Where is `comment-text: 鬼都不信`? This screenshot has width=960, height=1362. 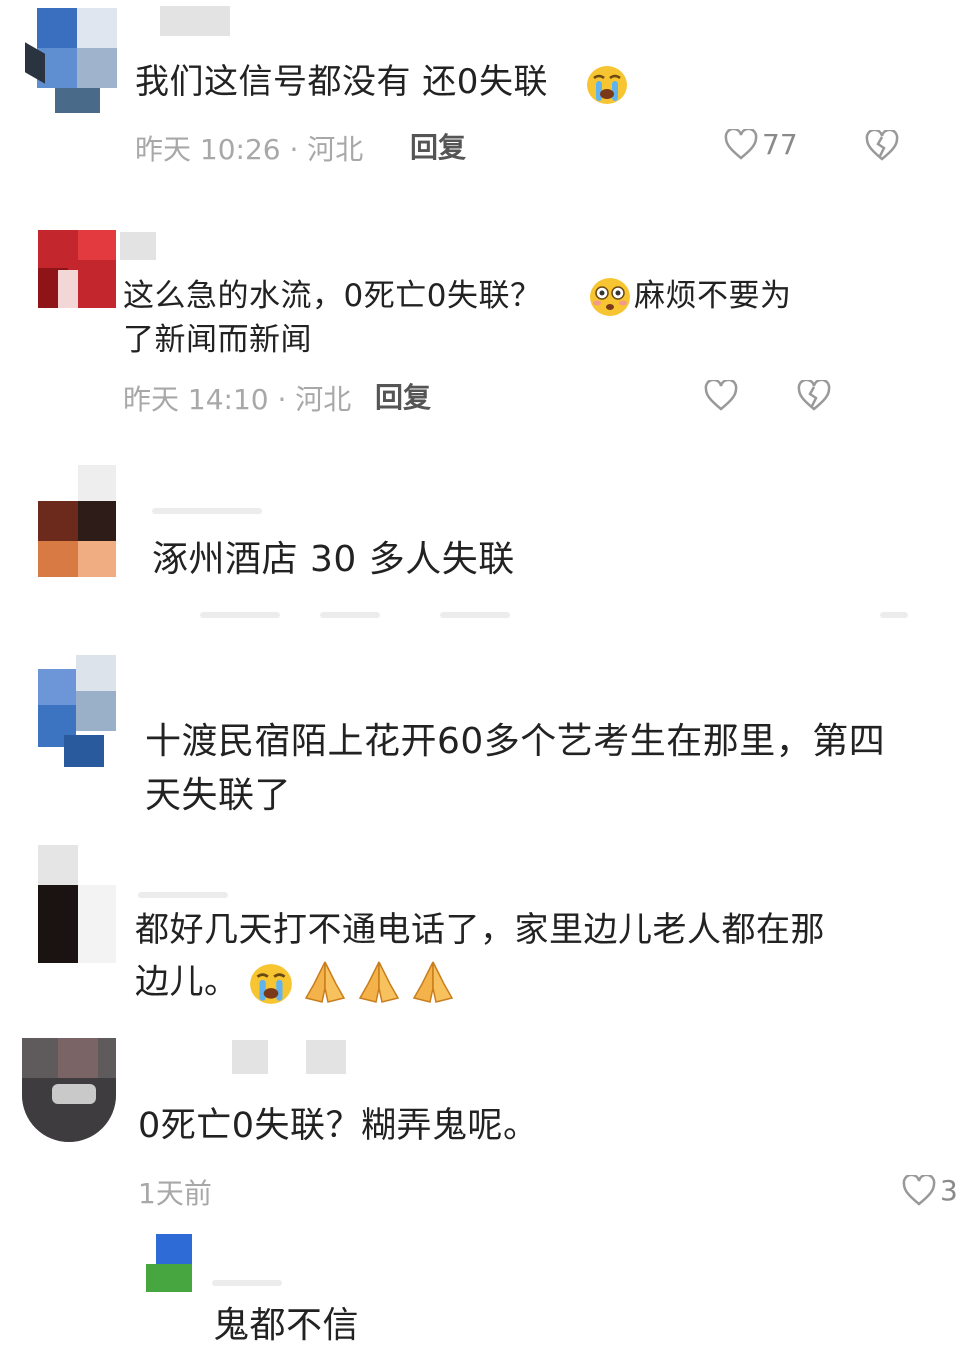 comment-text: 鬼都不信 is located at coordinates (286, 1325).